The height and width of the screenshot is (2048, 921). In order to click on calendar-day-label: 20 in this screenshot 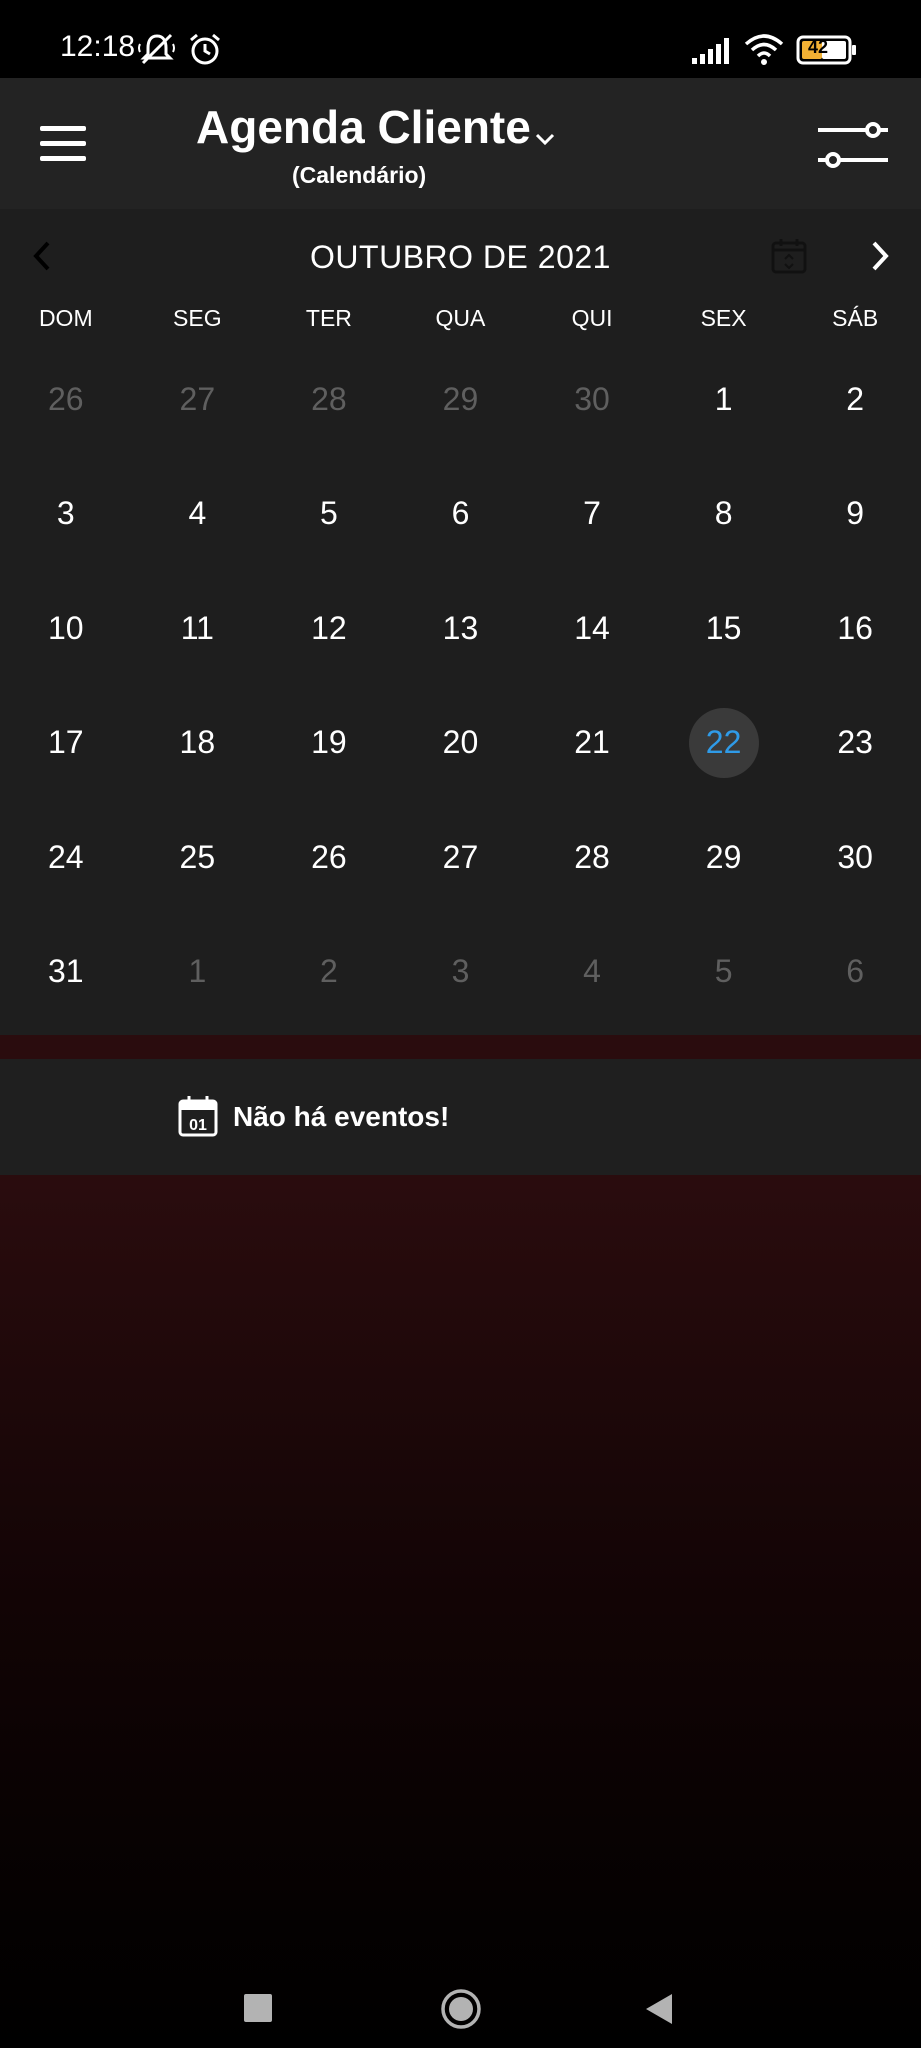, I will do `click(460, 742)`.